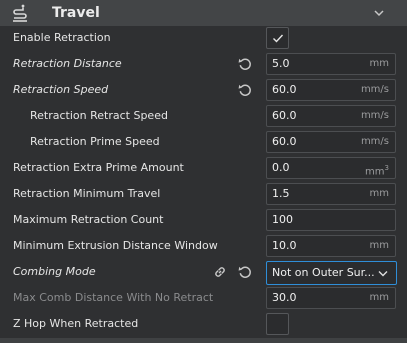 This screenshot has width=407, height=343. Describe the element at coordinates (284, 245) in the screenshot. I see `field-value: 10.0` at that location.